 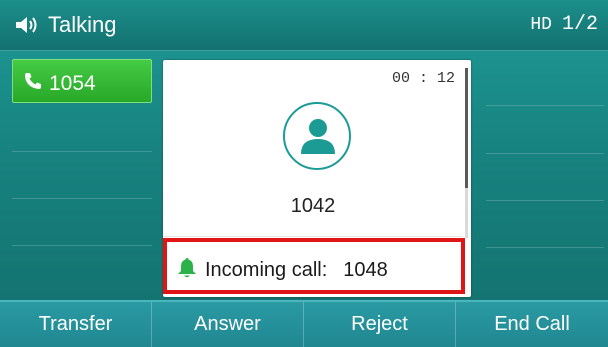 What do you see at coordinates (365, 270) in the screenshot?
I see `incoming-call-number: 1048` at bounding box center [365, 270].